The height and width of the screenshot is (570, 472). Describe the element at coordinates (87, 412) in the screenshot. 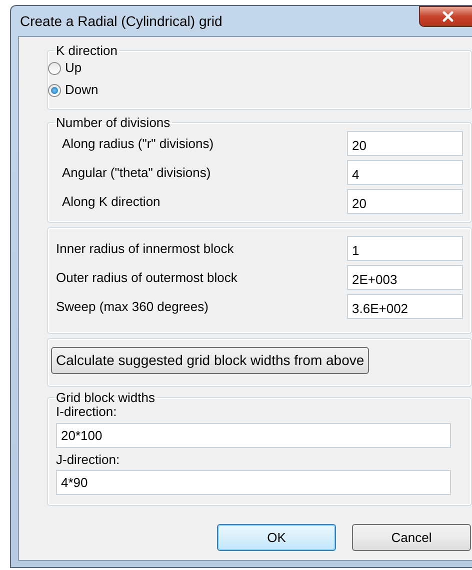

I see `field-label: I-direction:` at that location.